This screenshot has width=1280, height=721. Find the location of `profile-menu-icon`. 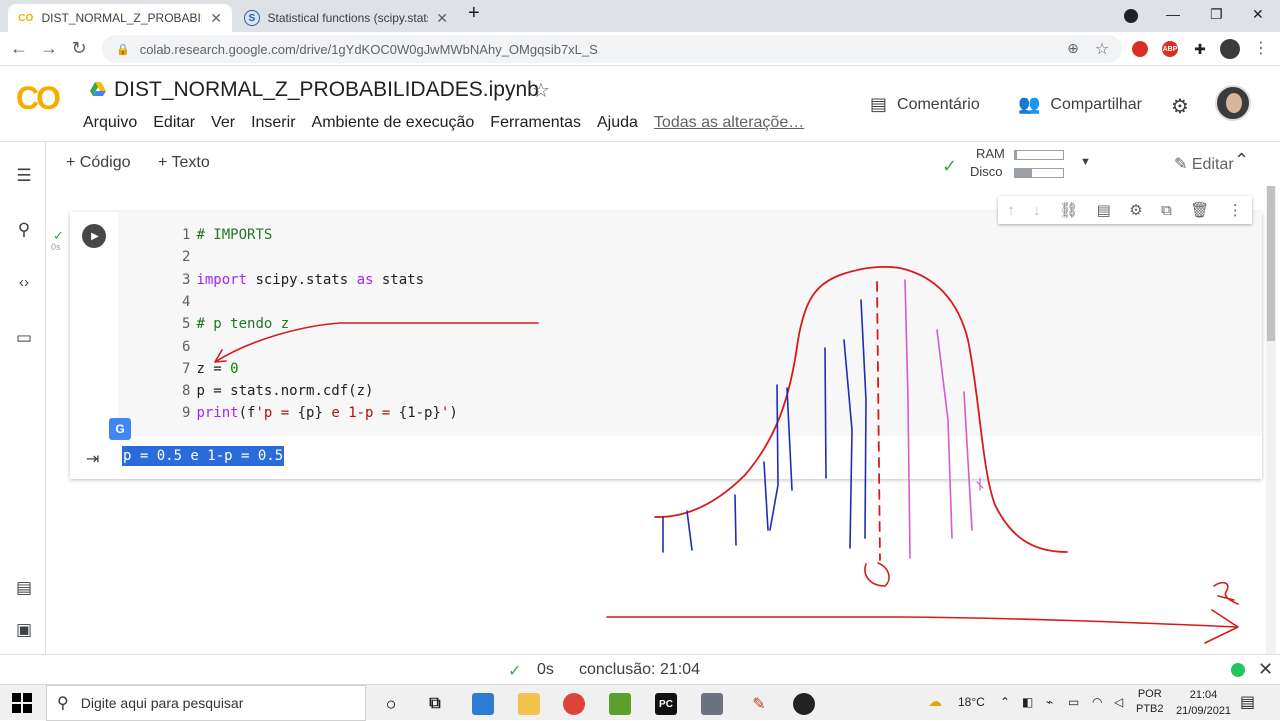

profile-menu-icon is located at coordinates (1131, 16).